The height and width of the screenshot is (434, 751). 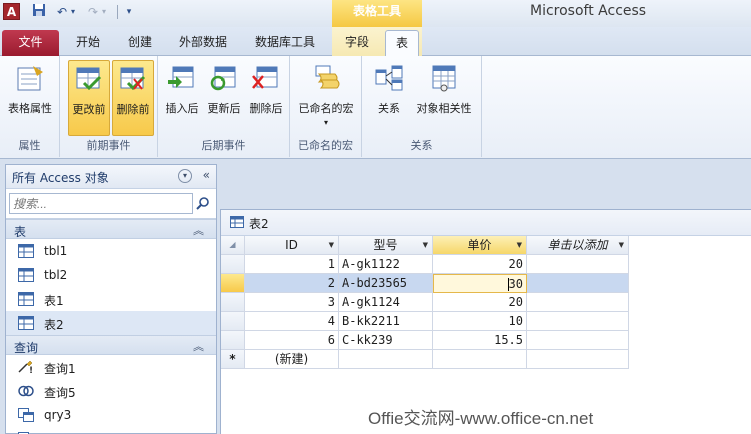 I want to click on group-named-macros: 已命名的宏 ▾ 已命名的宏, so click(x=326, y=106).